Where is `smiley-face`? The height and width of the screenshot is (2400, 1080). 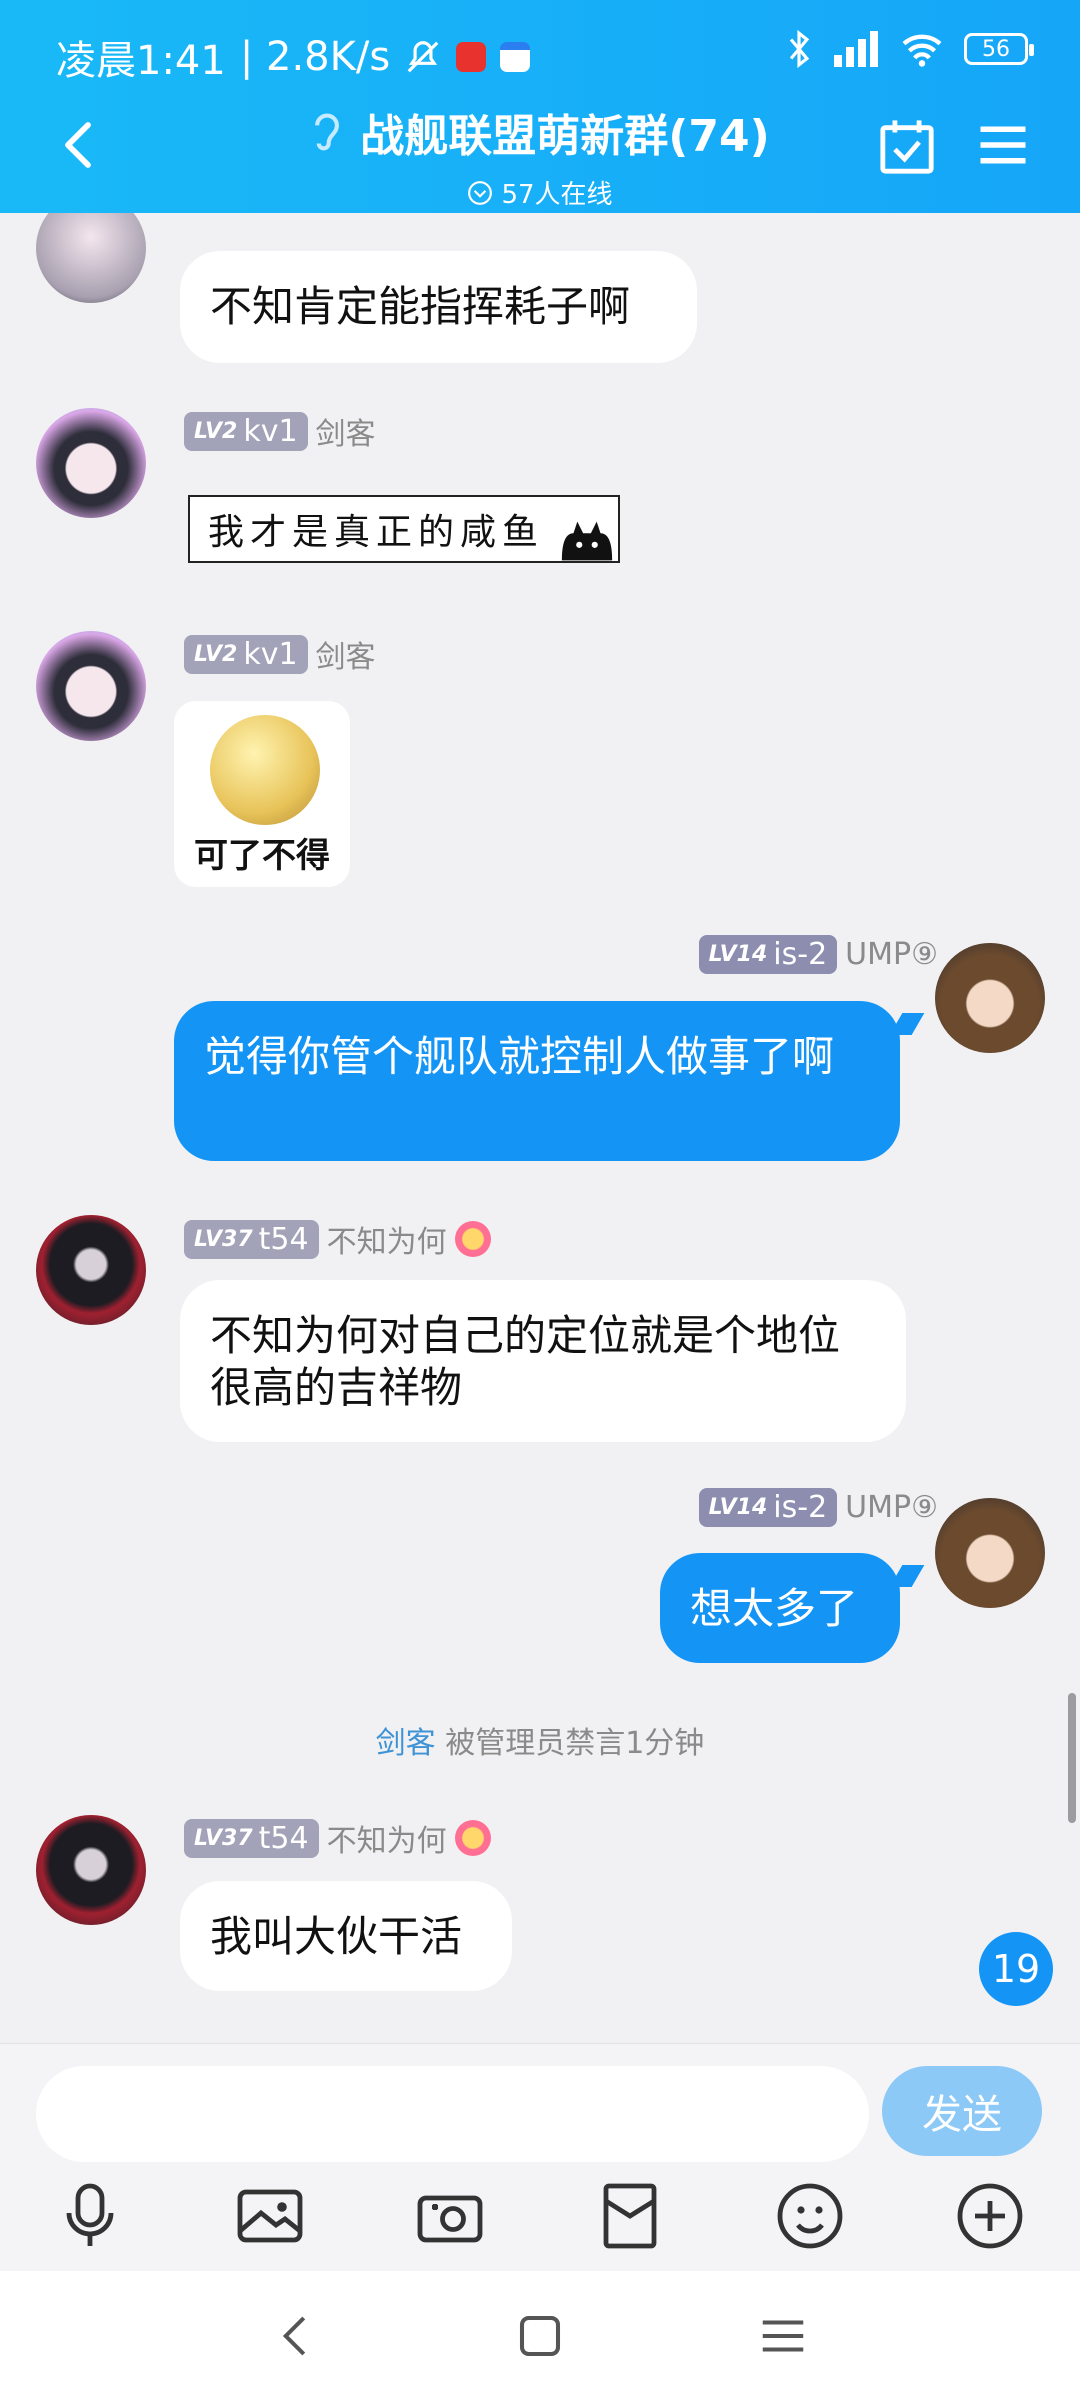 smiley-face is located at coordinates (265, 770).